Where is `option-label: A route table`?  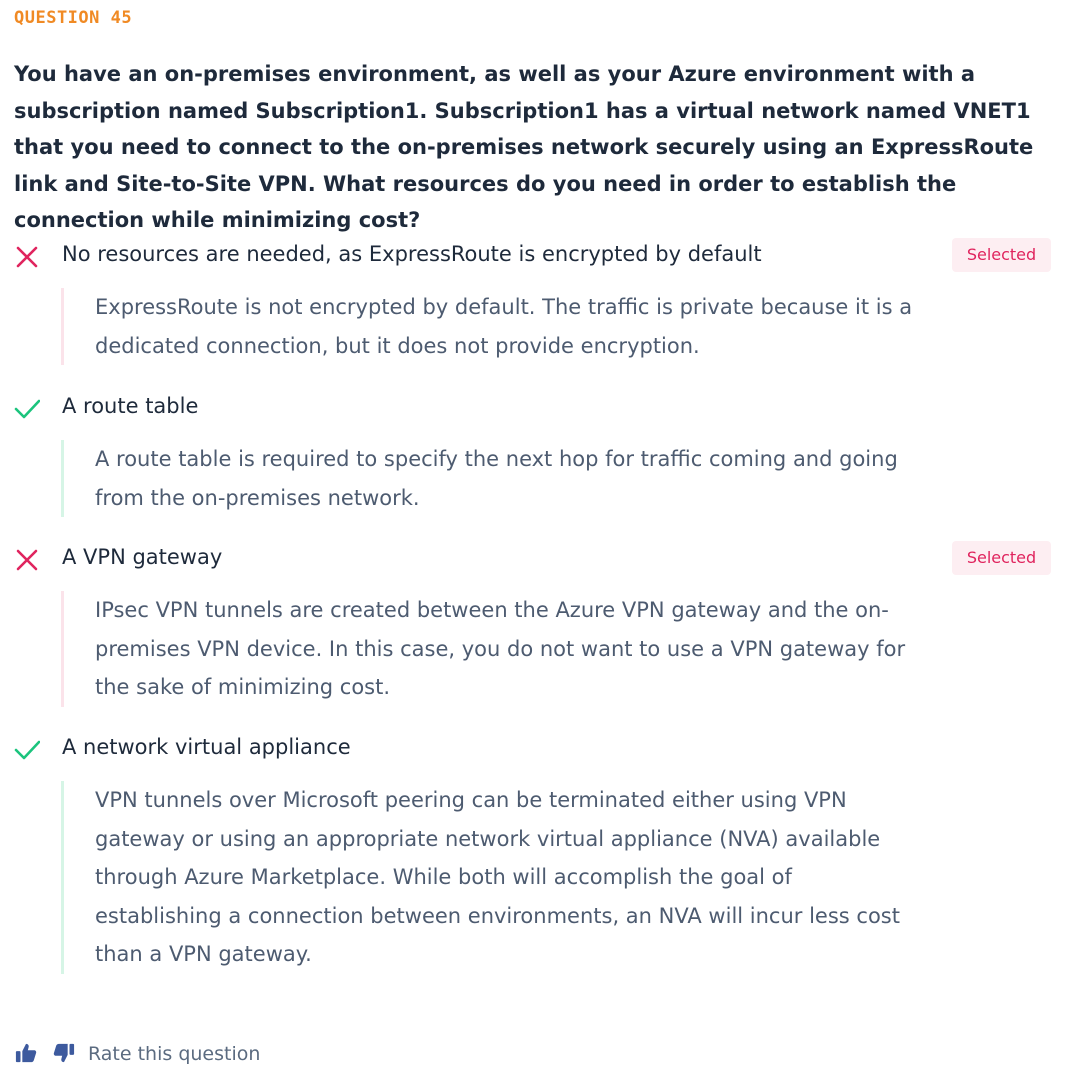 option-label: A route table is located at coordinates (130, 406).